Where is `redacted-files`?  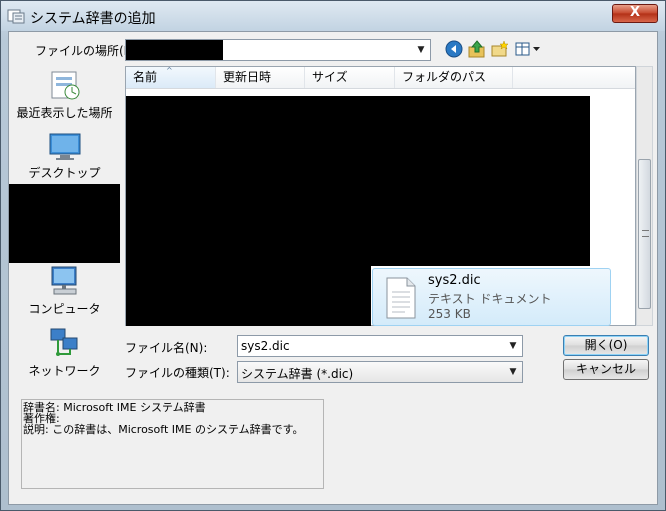
redacted-files is located at coordinates (480, 181).